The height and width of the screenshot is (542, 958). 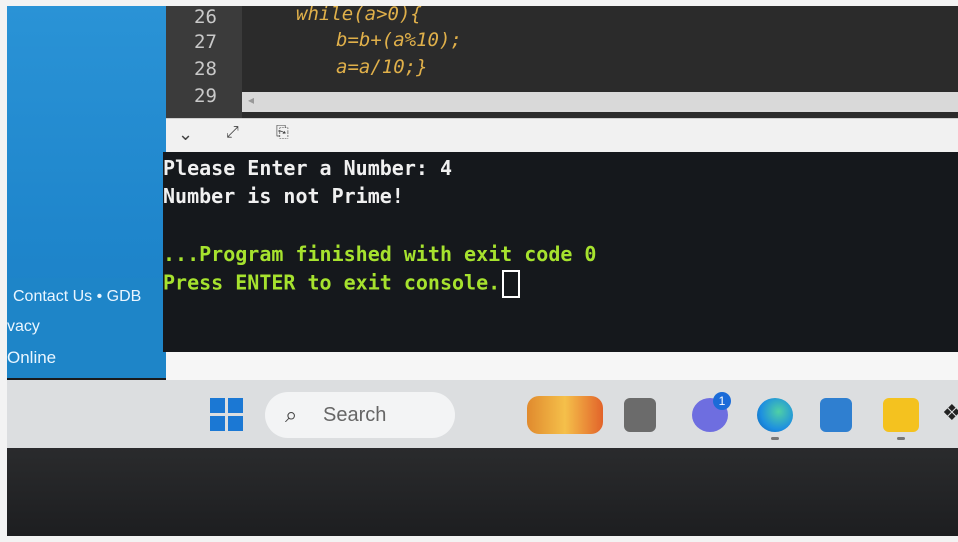 What do you see at coordinates (600, 102) in the screenshot?
I see `horizontal-scrollbar: ◂` at bounding box center [600, 102].